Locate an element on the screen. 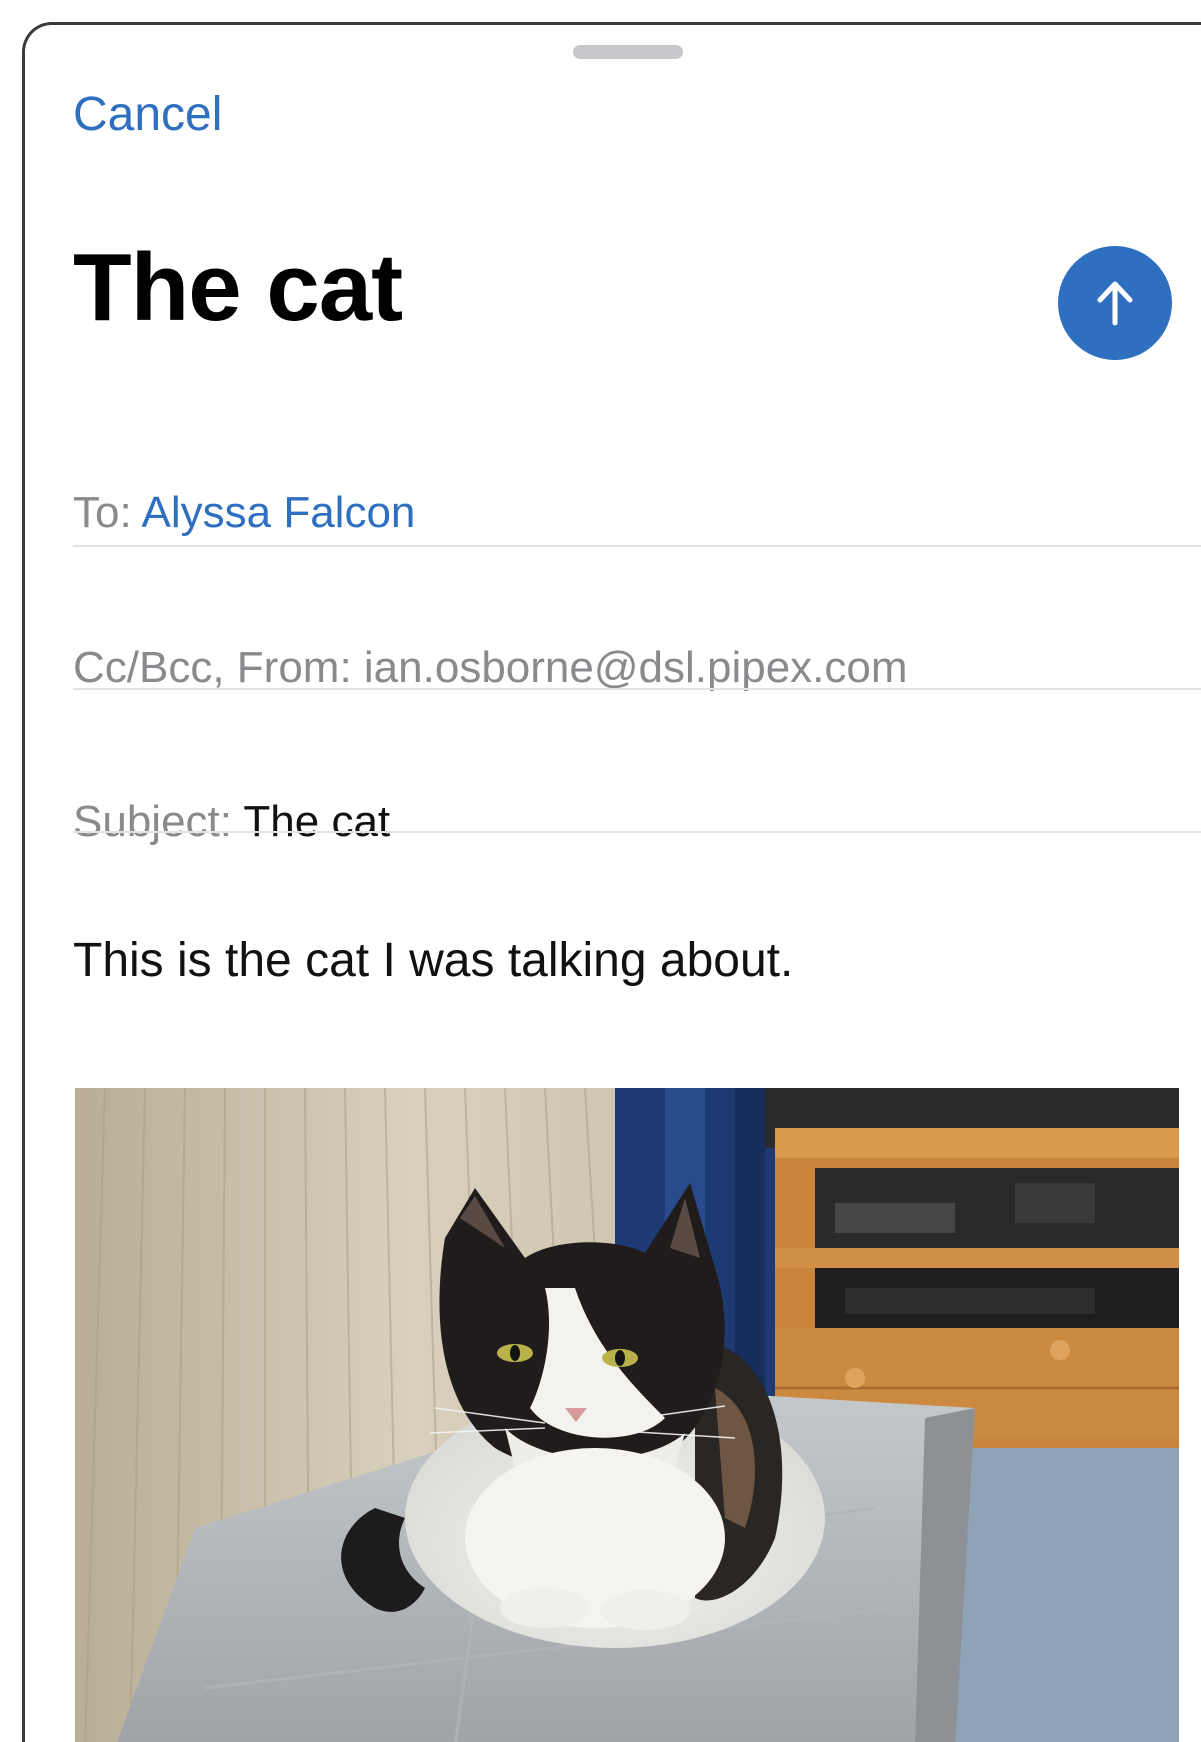 Image resolution: width=1201 pixels, height=1742 pixels. subject-label: Subject: is located at coordinates (158, 821).